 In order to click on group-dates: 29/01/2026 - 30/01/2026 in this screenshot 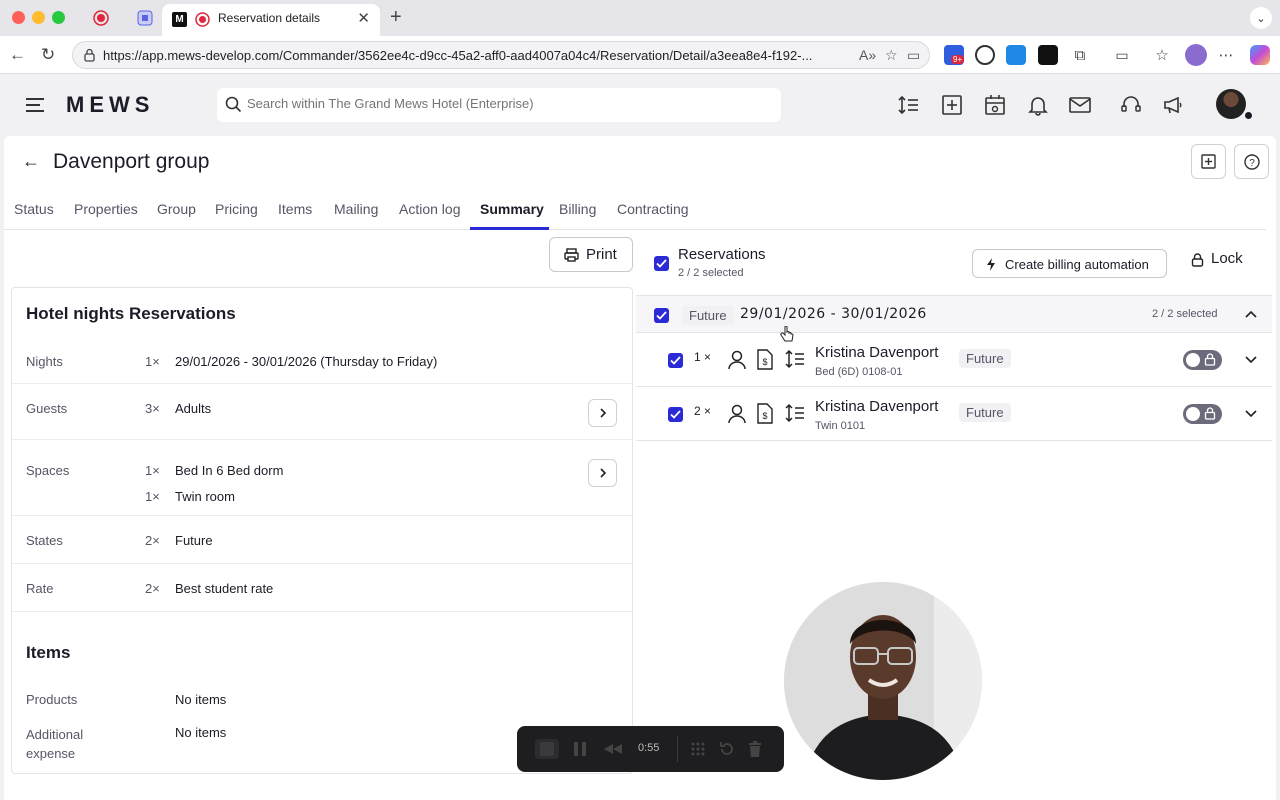, I will do `click(833, 314)`.